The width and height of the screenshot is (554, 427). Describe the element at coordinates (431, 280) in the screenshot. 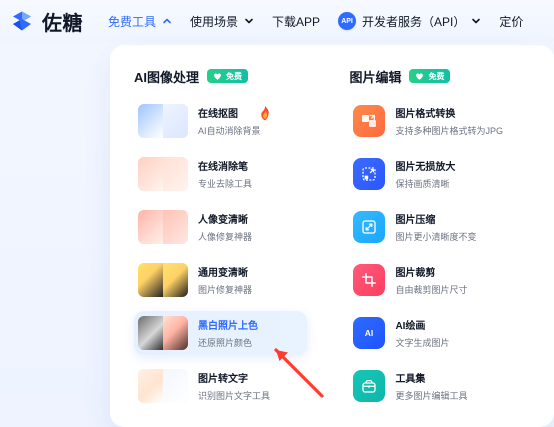

I see `tool-text: 图片裁剪 自由裁剪图片尺寸` at that location.